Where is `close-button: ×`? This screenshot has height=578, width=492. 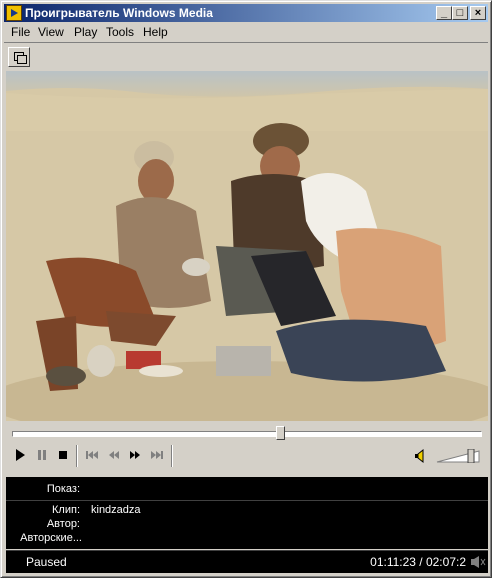
close-button: × is located at coordinates (478, 13).